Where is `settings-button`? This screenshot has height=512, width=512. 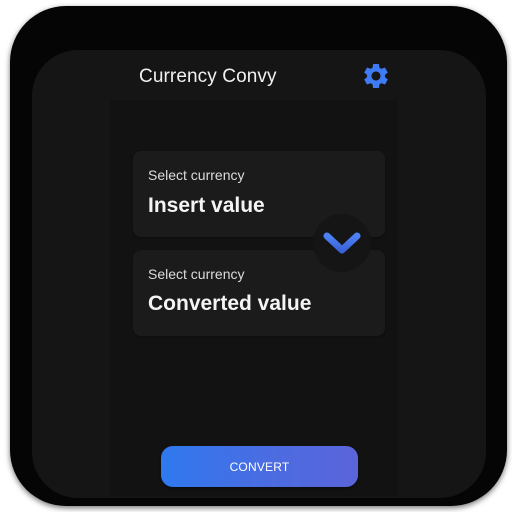 settings-button is located at coordinates (376, 76).